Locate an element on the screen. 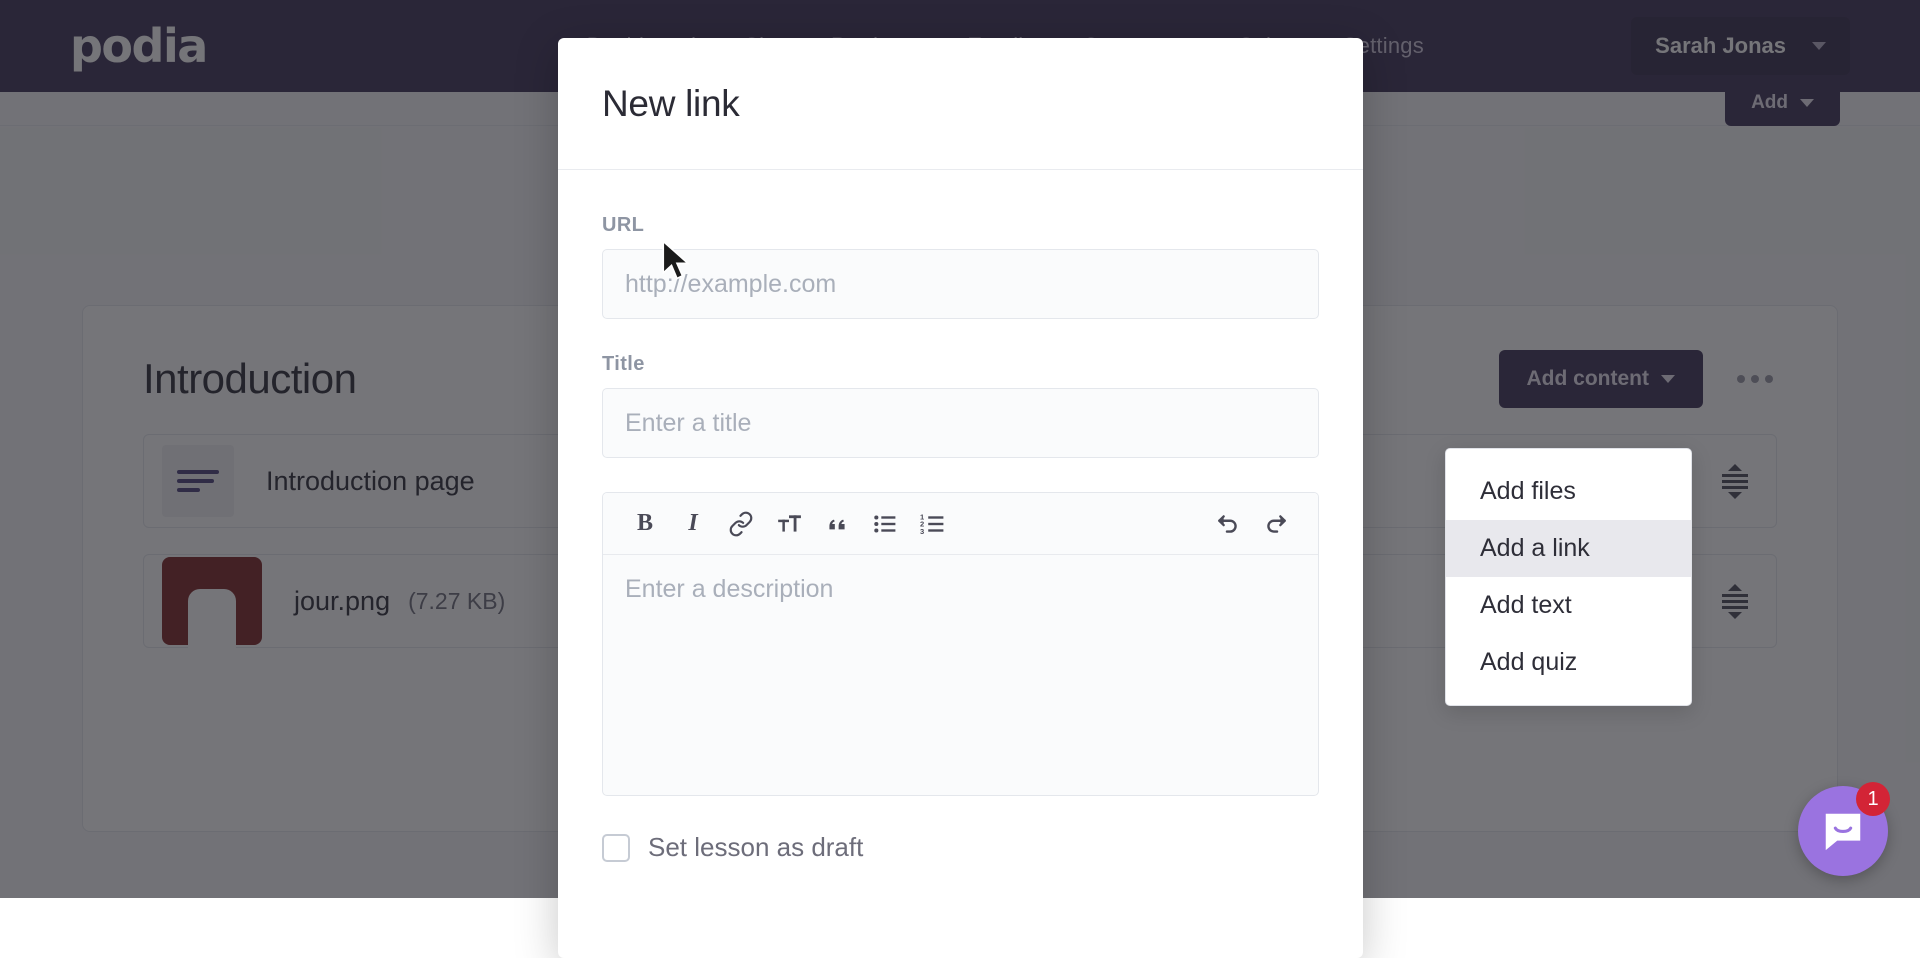 The width and height of the screenshot is (1920, 958). menu-item-add-text: Add text is located at coordinates (1568, 605).